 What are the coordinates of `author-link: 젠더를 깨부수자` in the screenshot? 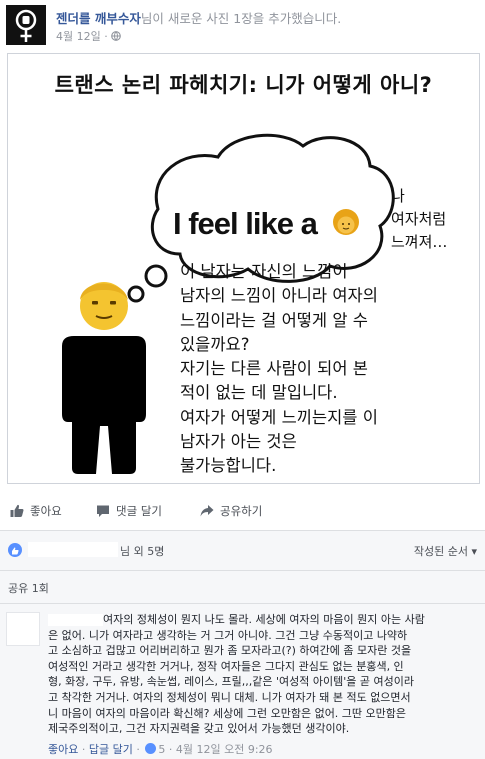 It's located at (98, 18).